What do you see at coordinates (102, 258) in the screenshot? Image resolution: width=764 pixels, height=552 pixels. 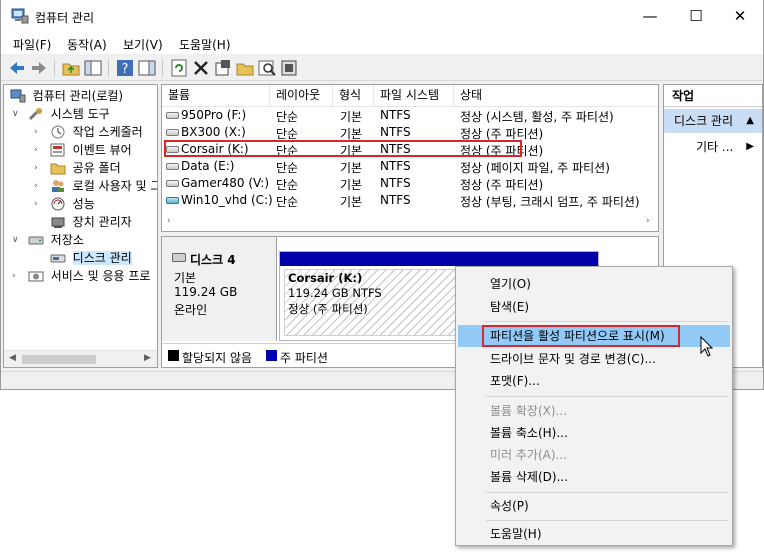 I see `tree-item-label: 디스크 관리` at bounding box center [102, 258].